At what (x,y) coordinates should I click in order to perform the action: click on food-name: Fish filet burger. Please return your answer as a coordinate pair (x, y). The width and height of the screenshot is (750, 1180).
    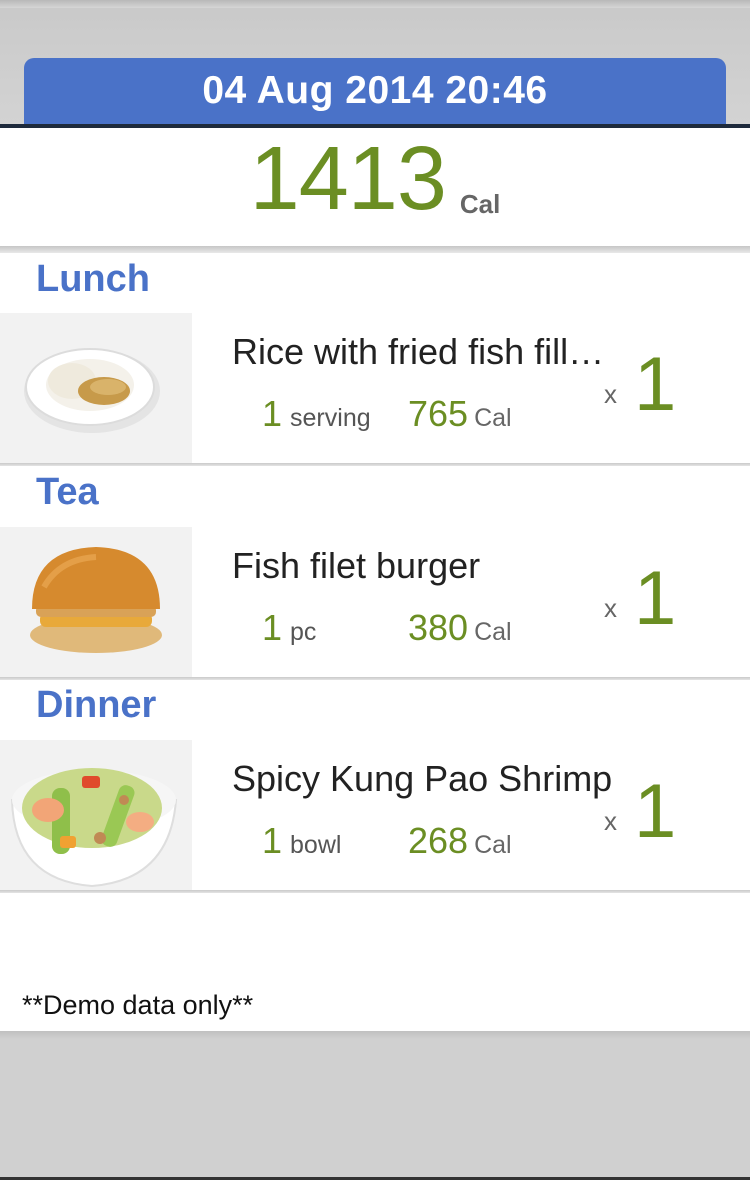
    Looking at the image, I should click on (356, 565).